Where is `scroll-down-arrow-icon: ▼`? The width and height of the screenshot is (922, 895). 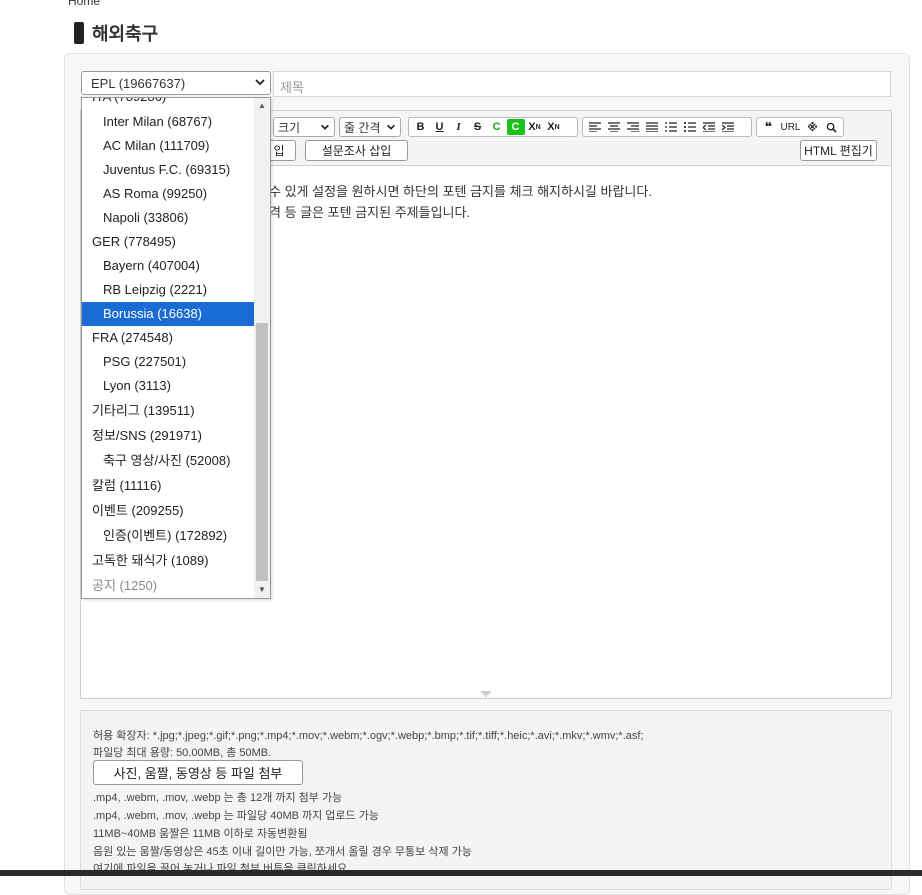 scroll-down-arrow-icon: ▼ is located at coordinates (262, 589).